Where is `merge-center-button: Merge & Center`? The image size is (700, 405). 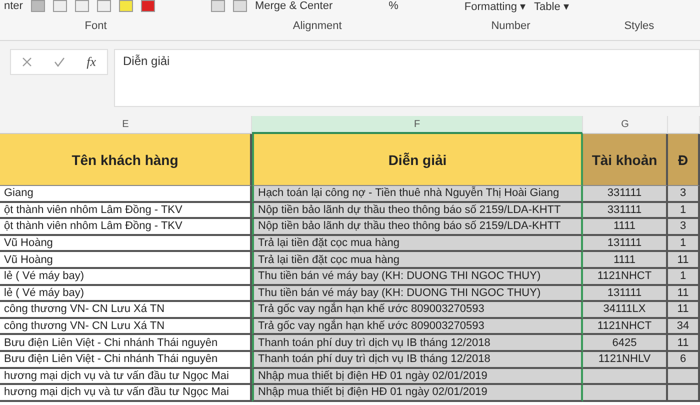 merge-center-button: Merge & Center is located at coordinates (293, 6).